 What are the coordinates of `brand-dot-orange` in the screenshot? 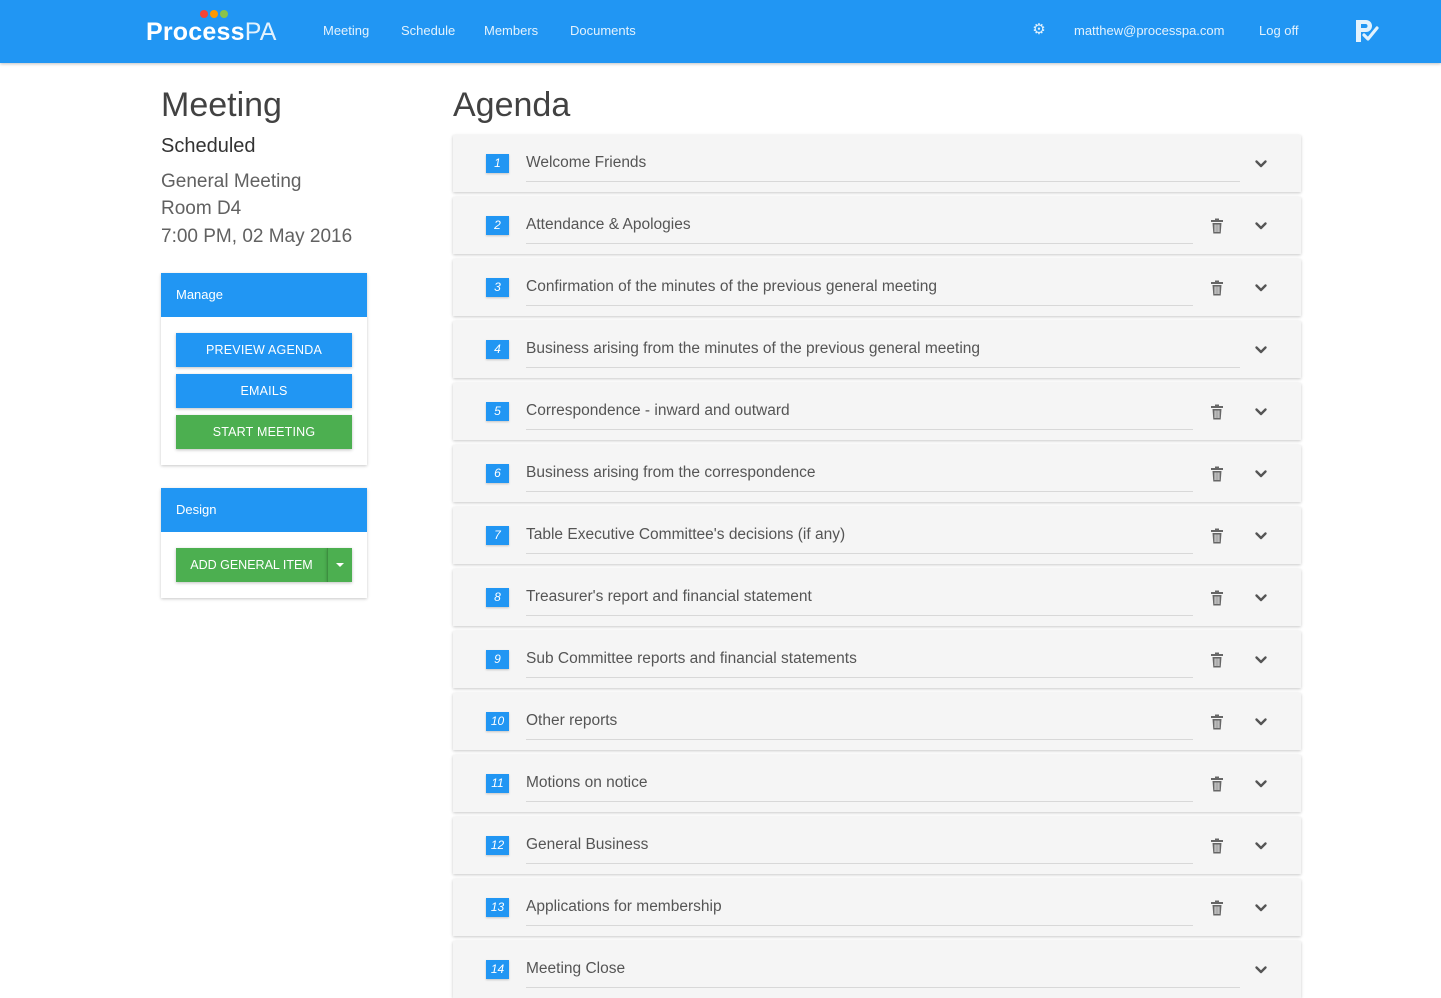 It's located at (214, 14).